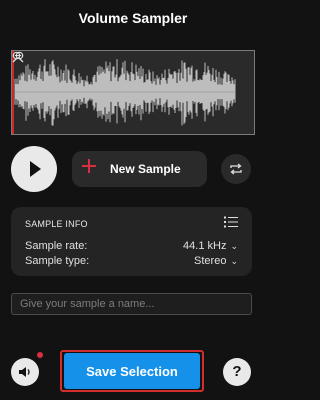 The height and width of the screenshot is (400, 320). Describe the element at coordinates (56, 224) in the screenshot. I see `sample-info-heading: SAMPLE INFO` at that location.